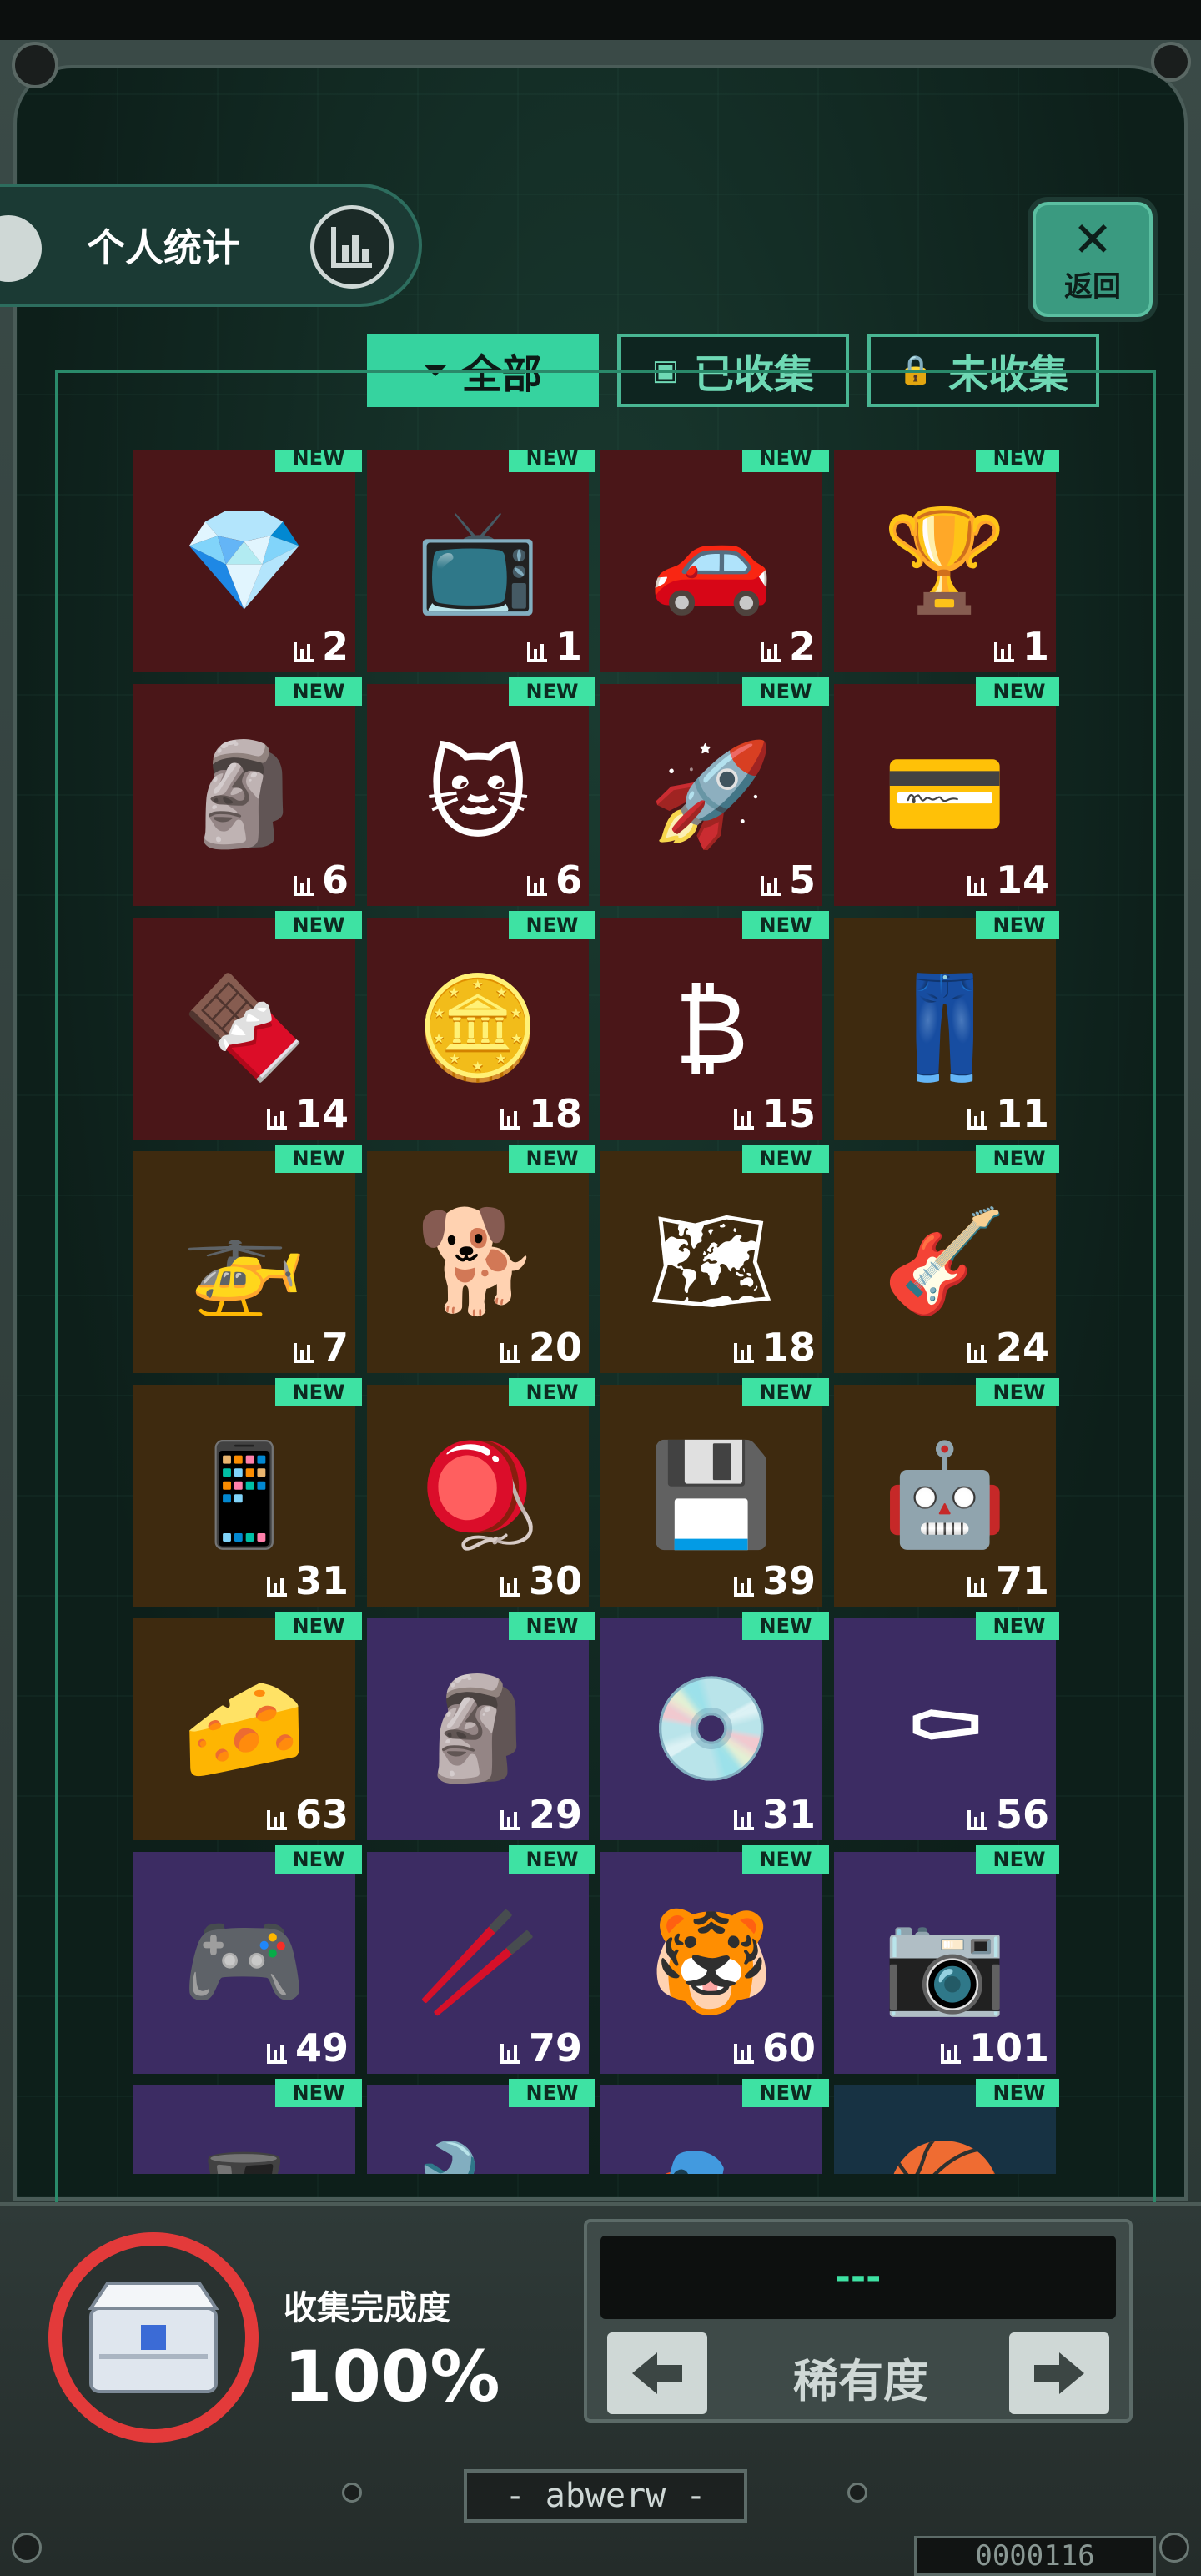 This screenshot has height=2576, width=1201. I want to click on collection-item-bmo: 🎮 NEW 49, so click(248, 1959).